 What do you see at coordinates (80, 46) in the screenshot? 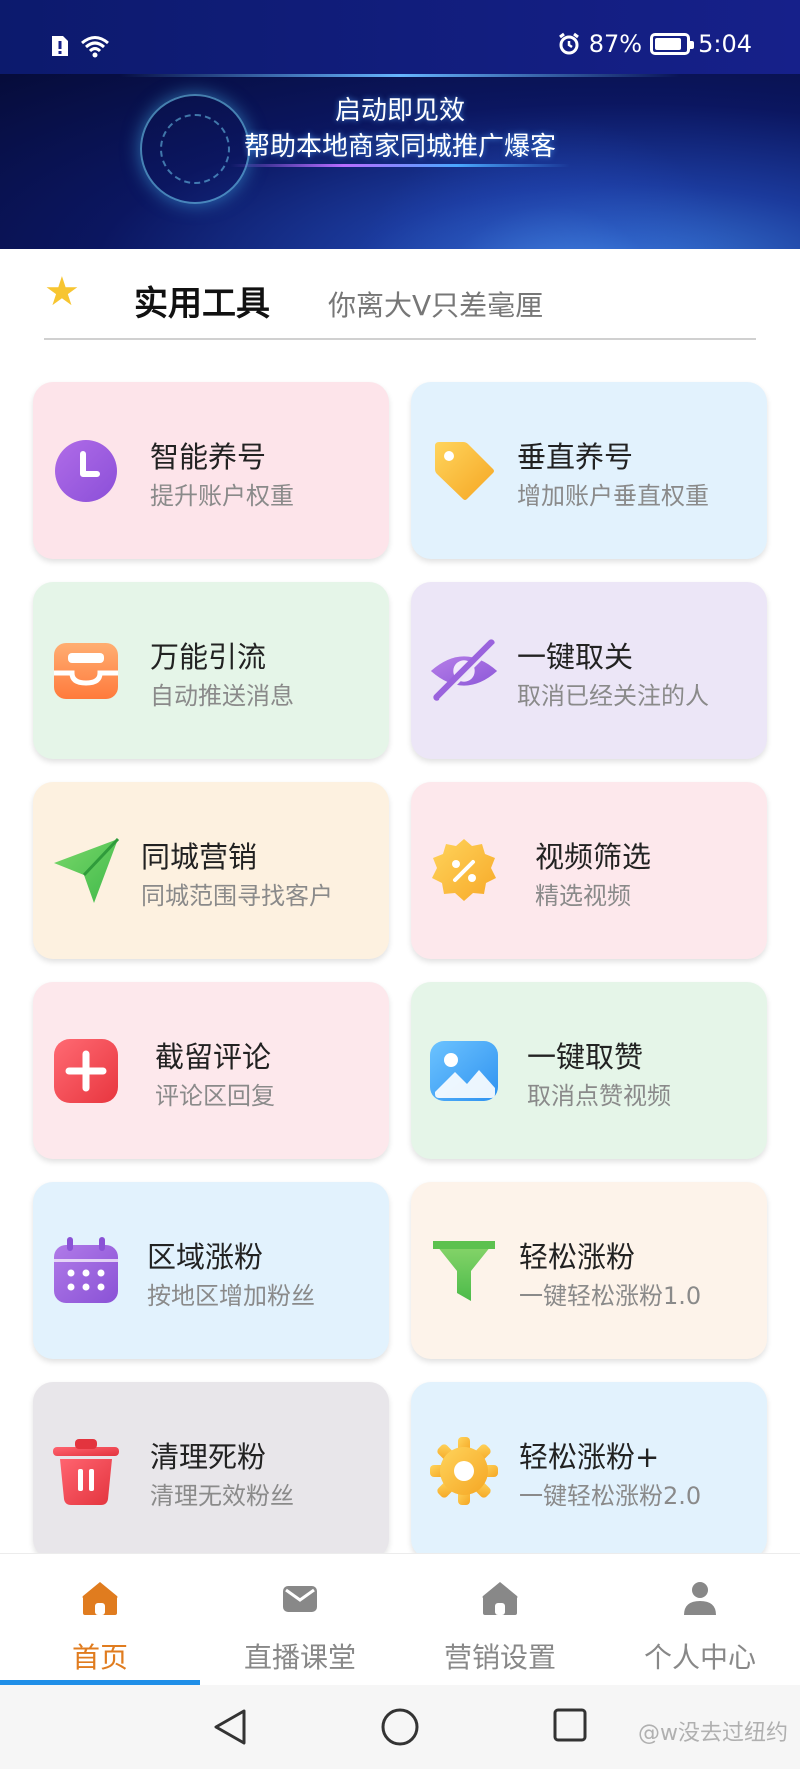
I see `status-left` at bounding box center [80, 46].